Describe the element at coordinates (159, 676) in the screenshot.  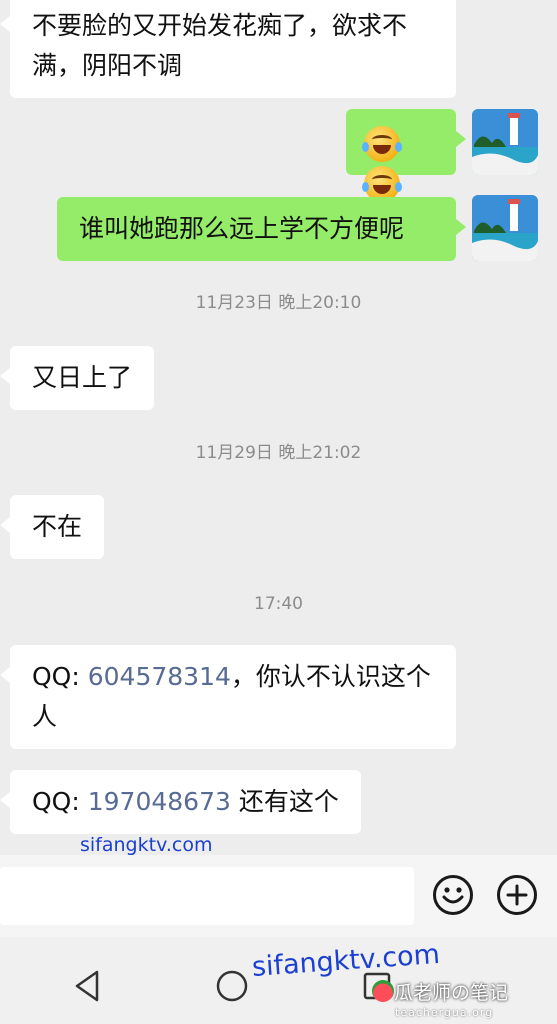
I see `qq-number-link: 604578314` at that location.